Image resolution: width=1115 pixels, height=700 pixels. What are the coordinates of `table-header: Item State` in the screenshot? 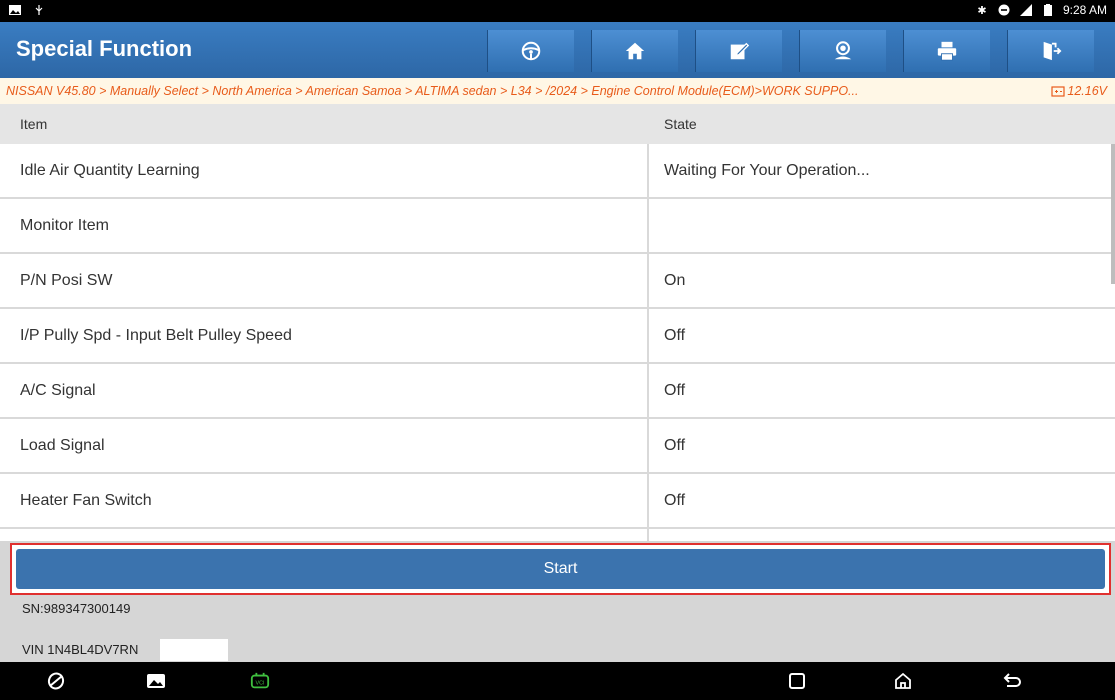 It's located at (557, 124).